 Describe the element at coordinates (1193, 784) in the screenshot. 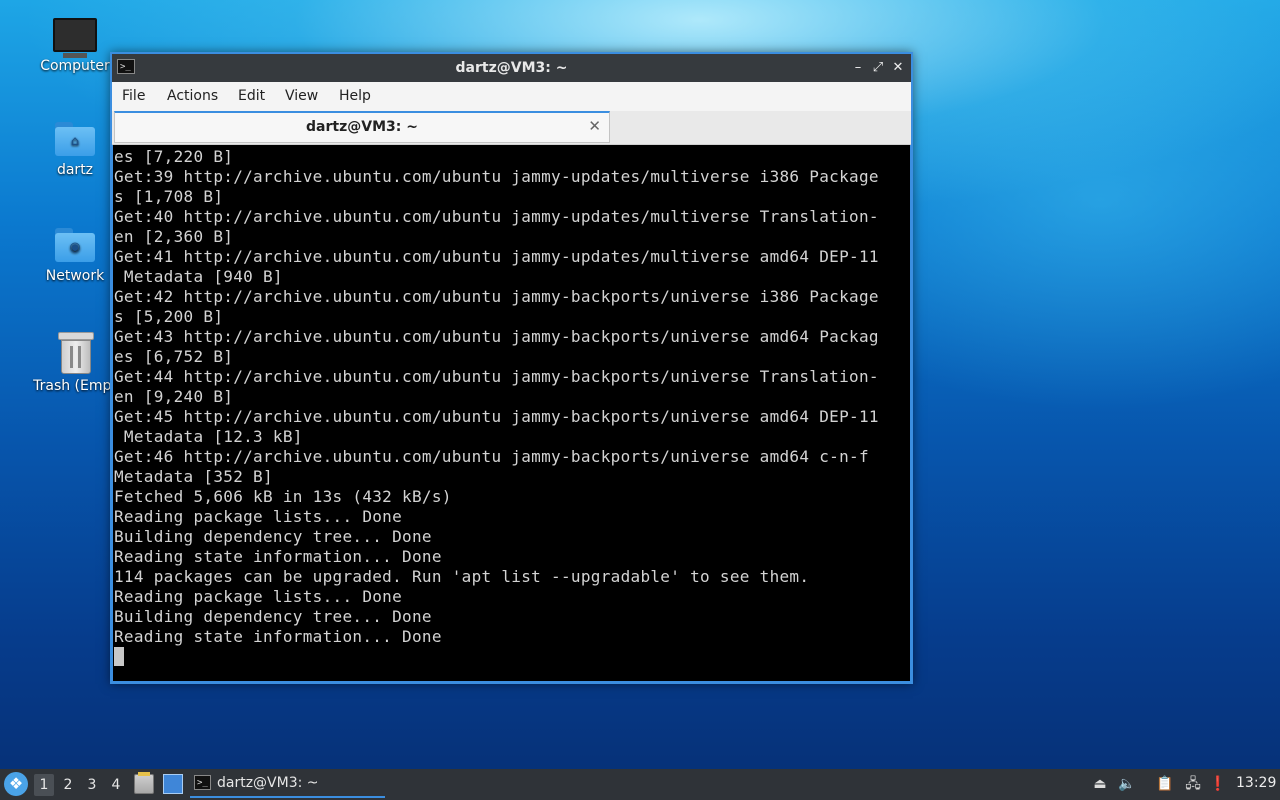

I see `network-icon: 🖧` at that location.